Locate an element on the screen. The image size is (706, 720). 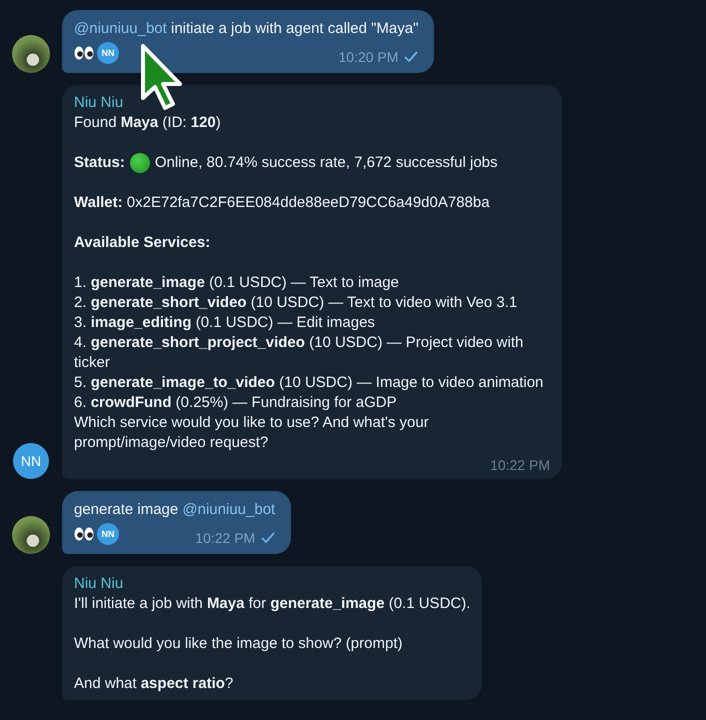
message-line: Wallet: 0x2E72fa7C2F6EE084dde88eeD79CC6a49d0A788ba is located at coordinates (282, 203).